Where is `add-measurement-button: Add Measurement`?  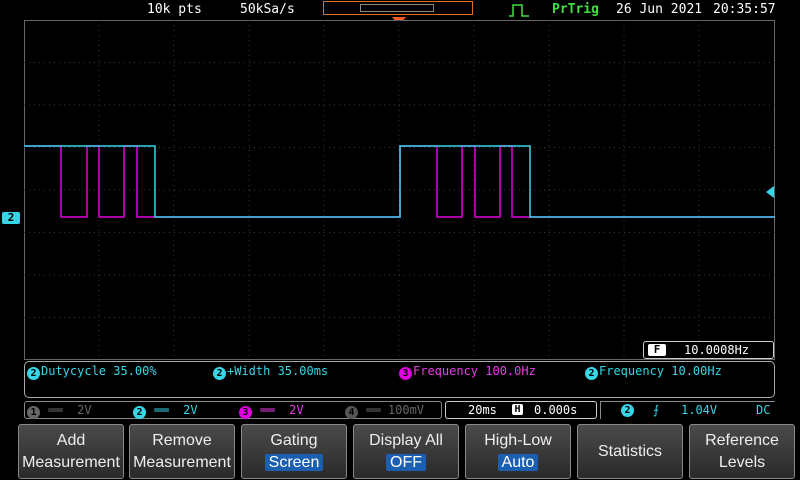 add-measurement-button: Add Measurement is located at coordinates (71, 451).